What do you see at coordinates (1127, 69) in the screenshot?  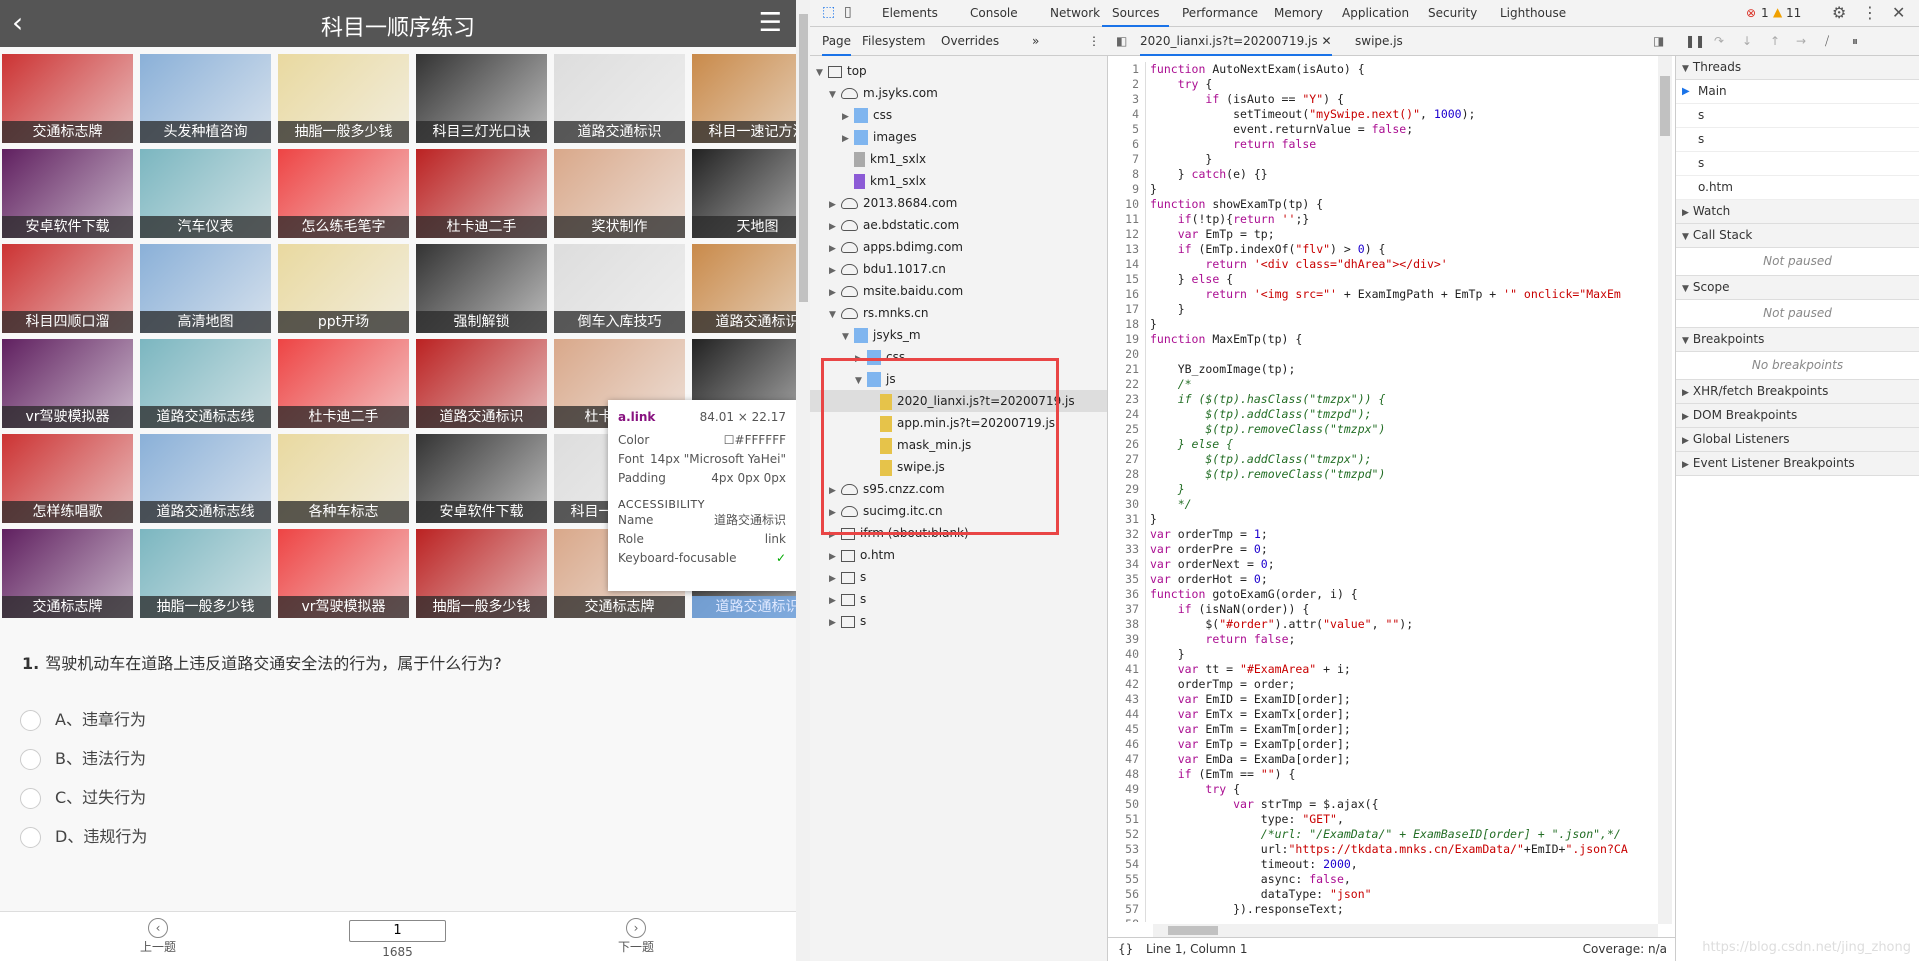 I see `line-number: 1` at bounding box center [1127, 69].